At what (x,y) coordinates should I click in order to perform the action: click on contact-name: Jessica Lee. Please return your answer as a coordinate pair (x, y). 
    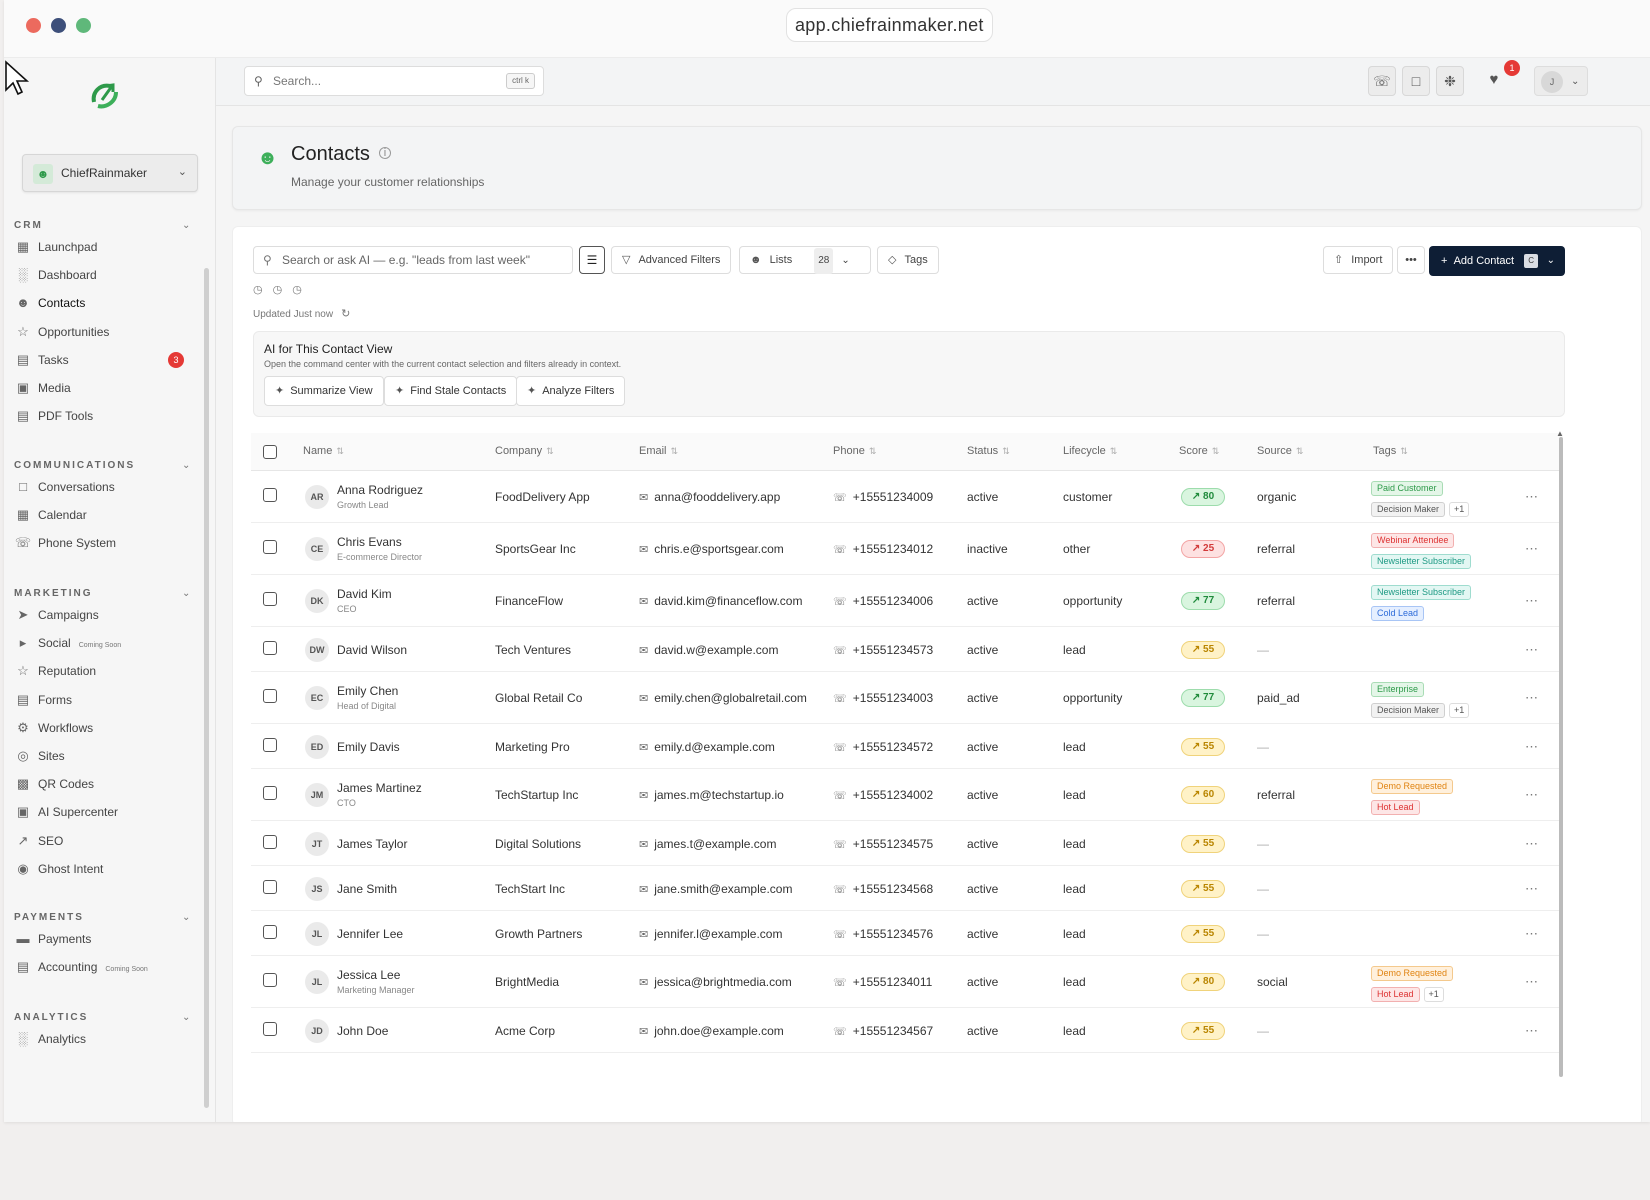
    Looking at the image, I should click on (376, 975).